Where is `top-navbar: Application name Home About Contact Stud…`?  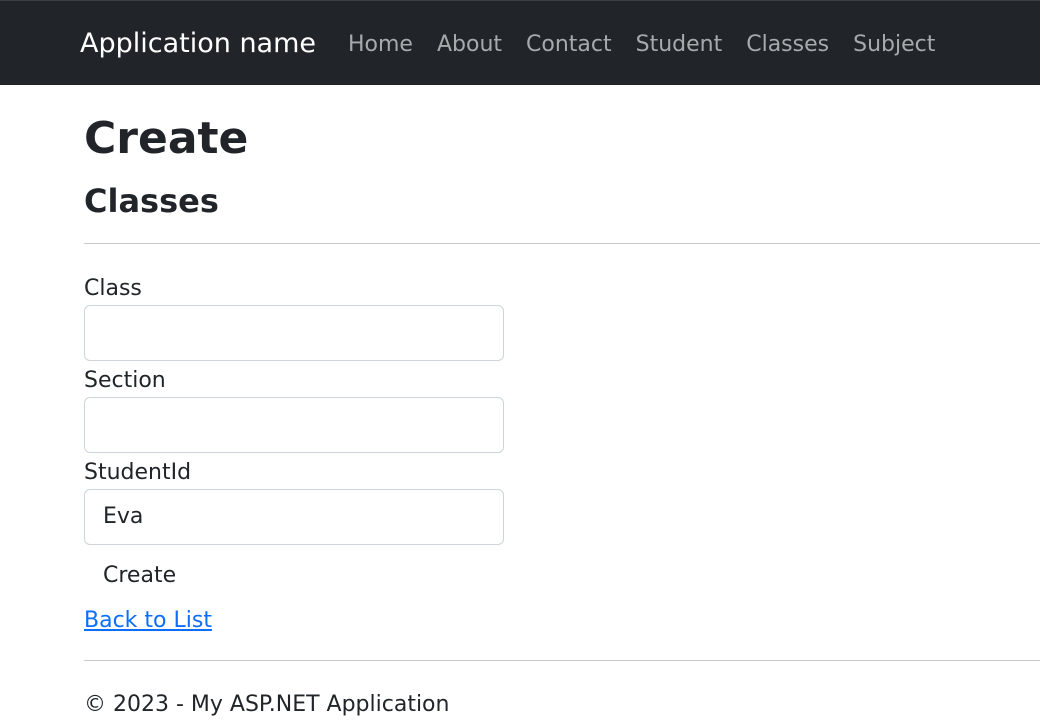
top-navbar: Application name Home About Contact Stud… is located at coordinates (520, 42).